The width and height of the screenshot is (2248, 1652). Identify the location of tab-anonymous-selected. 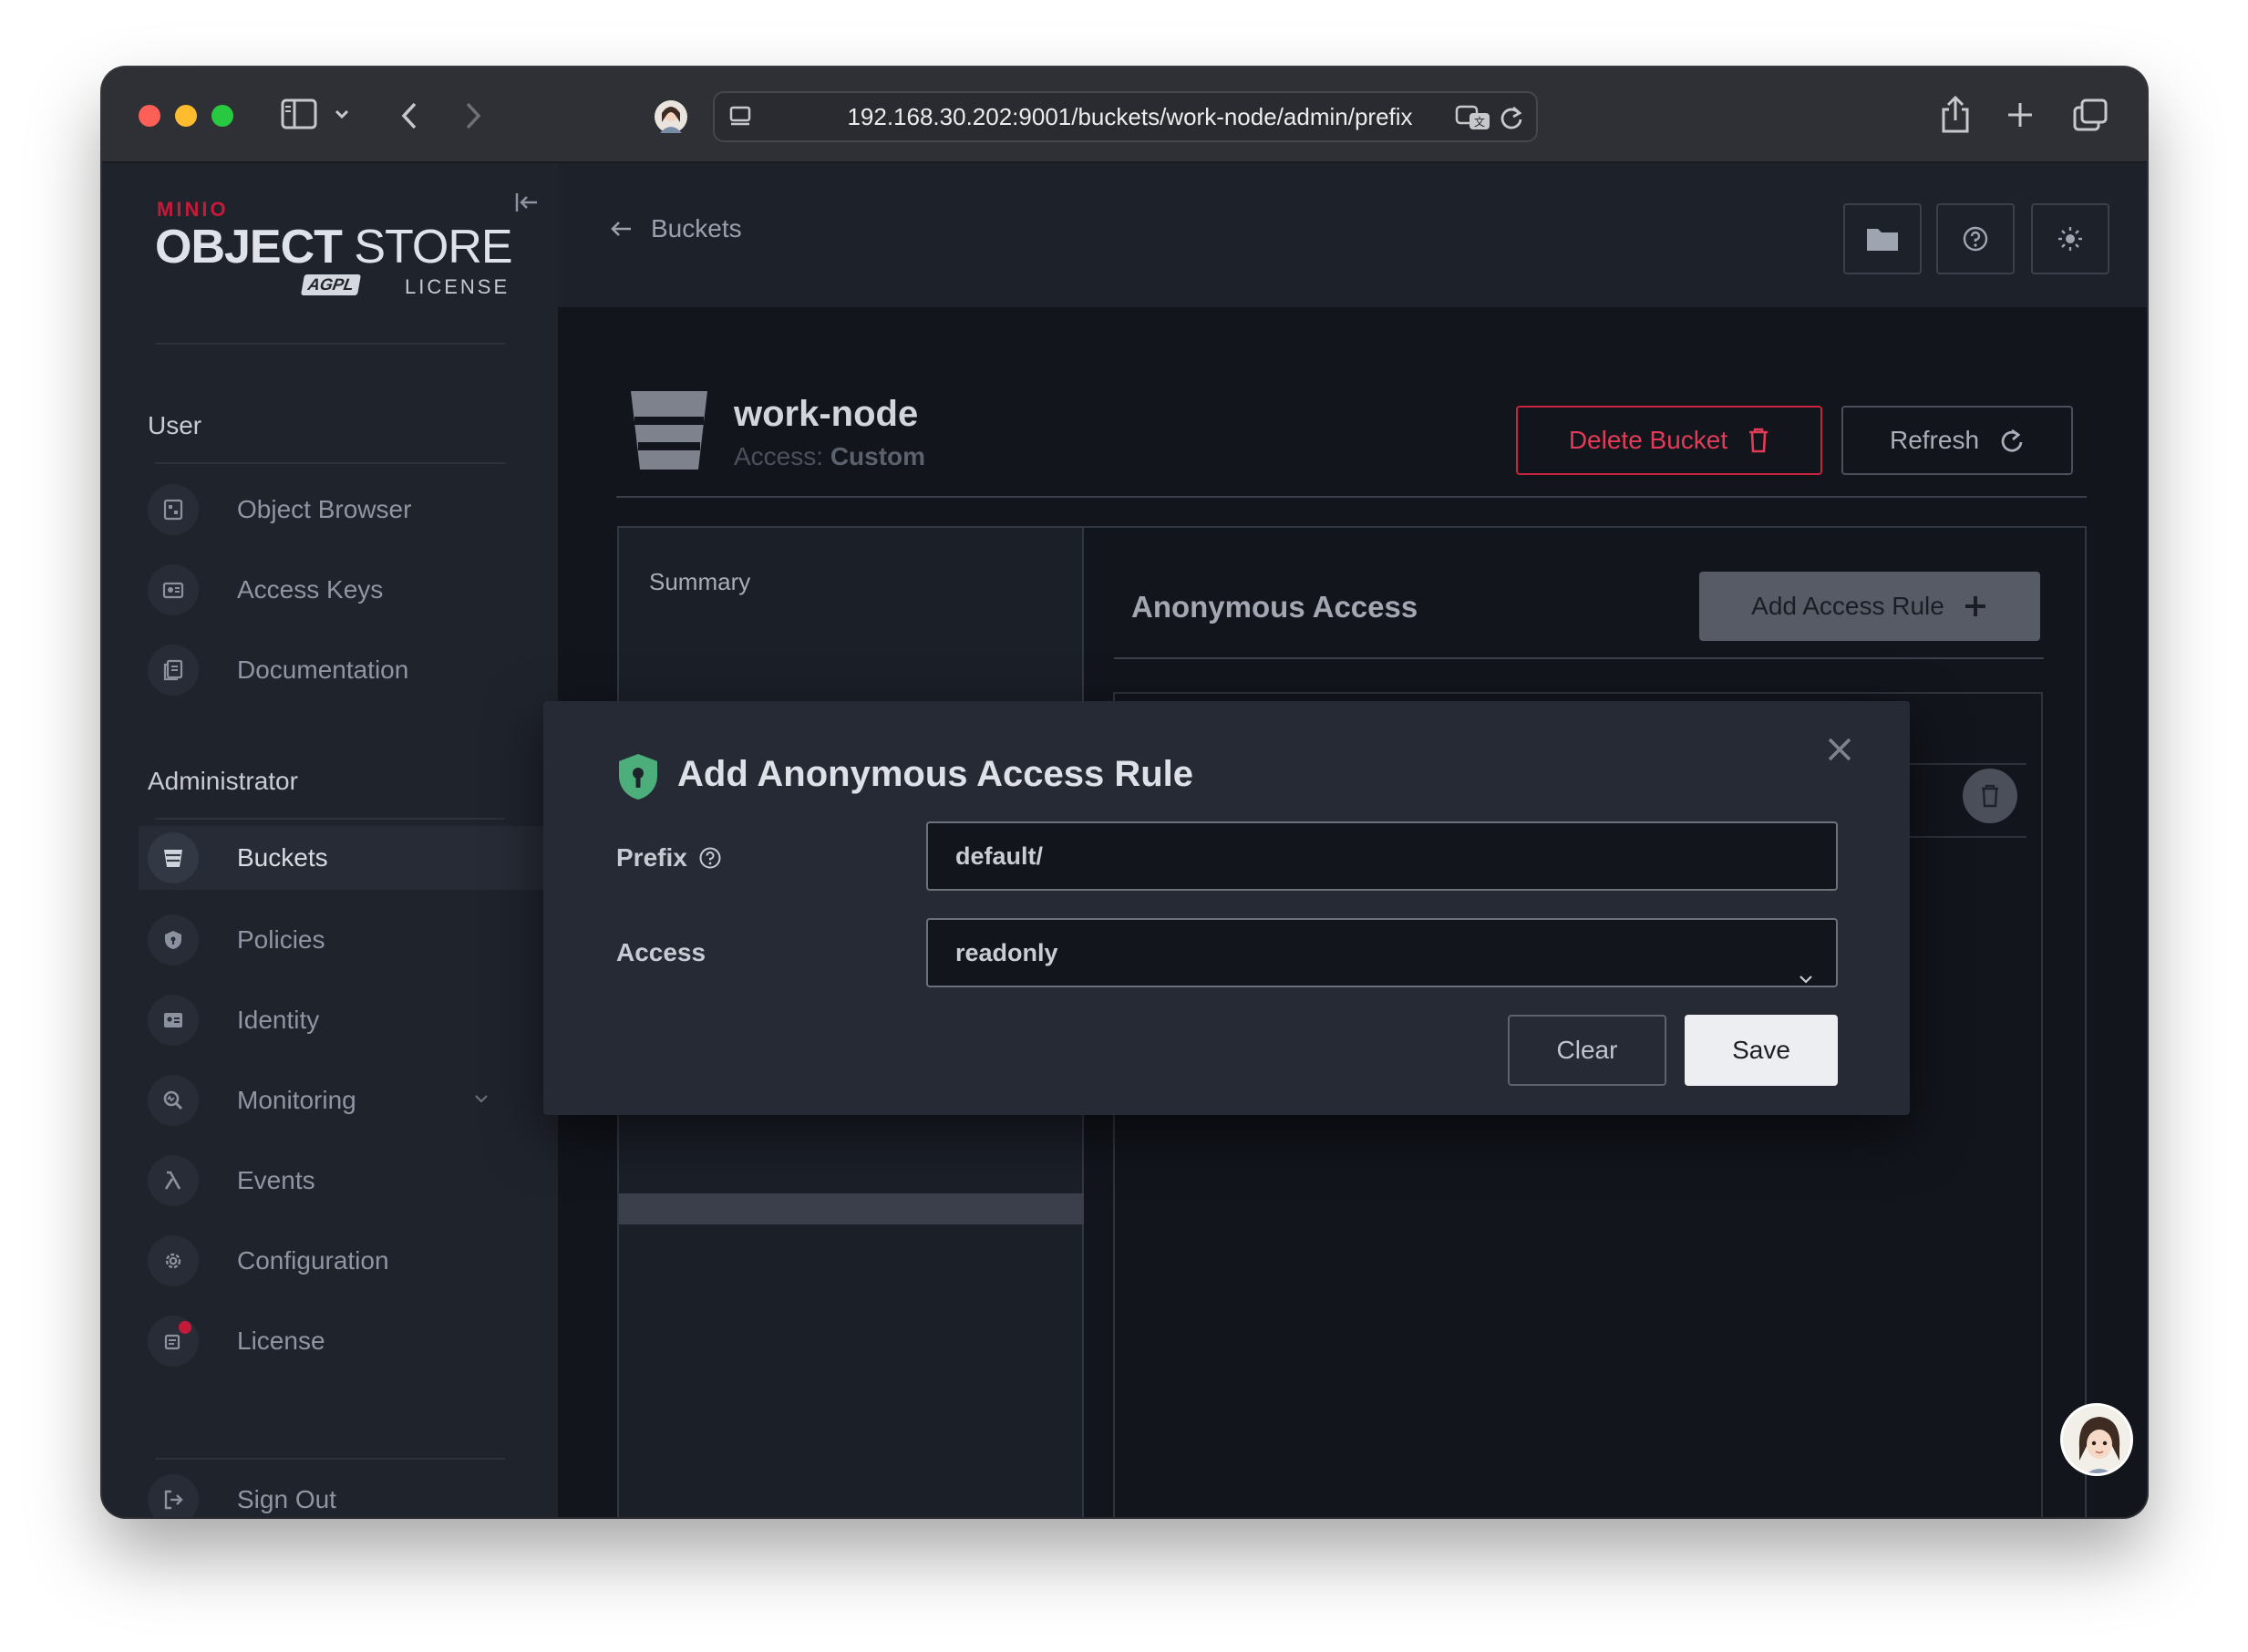
(851, 1208).